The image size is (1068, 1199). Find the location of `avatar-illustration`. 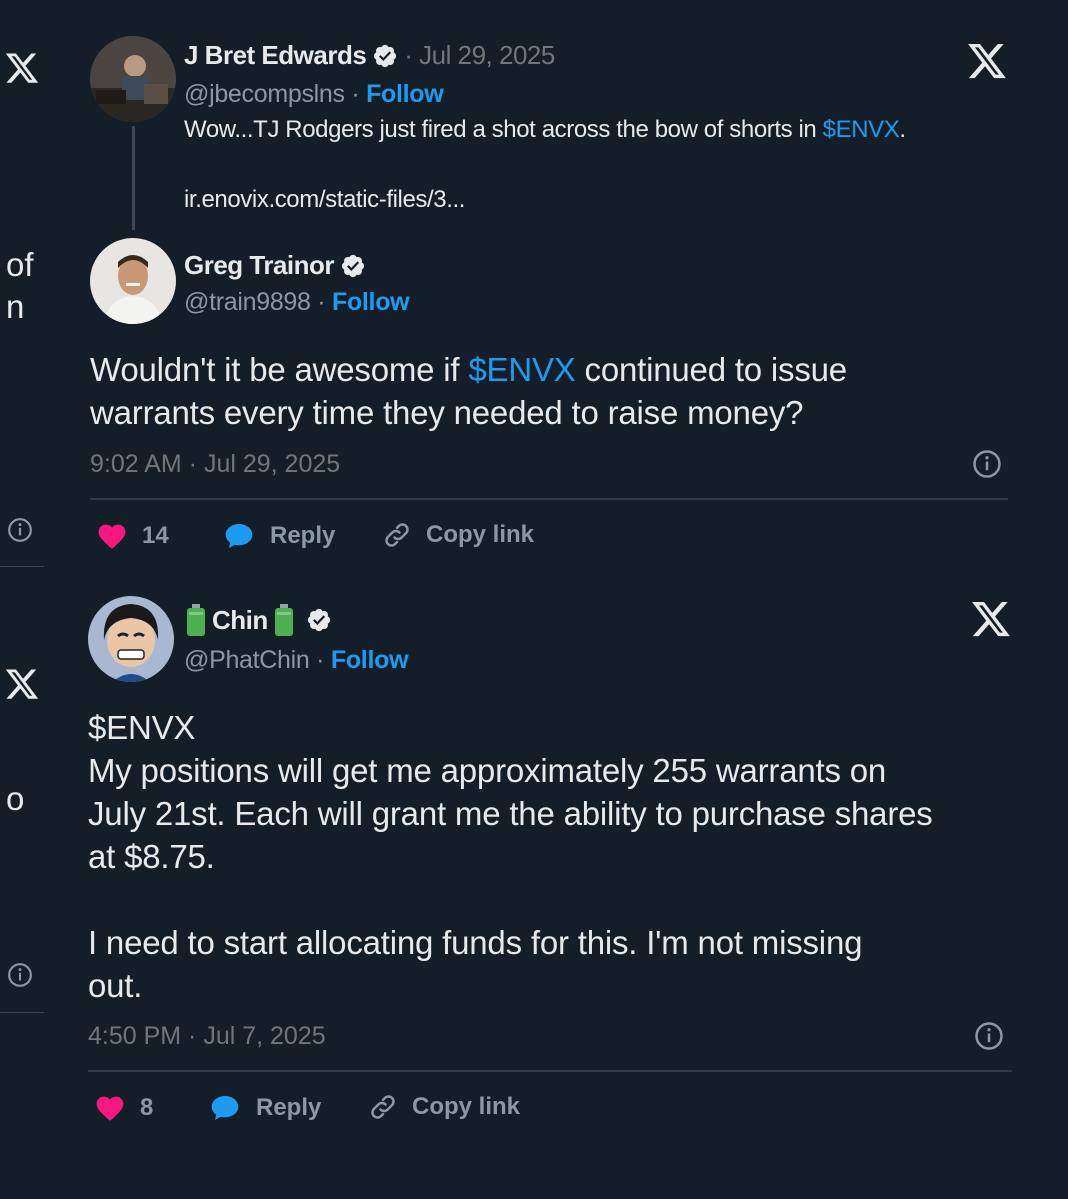

avatar-illustration is located at coordinates (131, 639).